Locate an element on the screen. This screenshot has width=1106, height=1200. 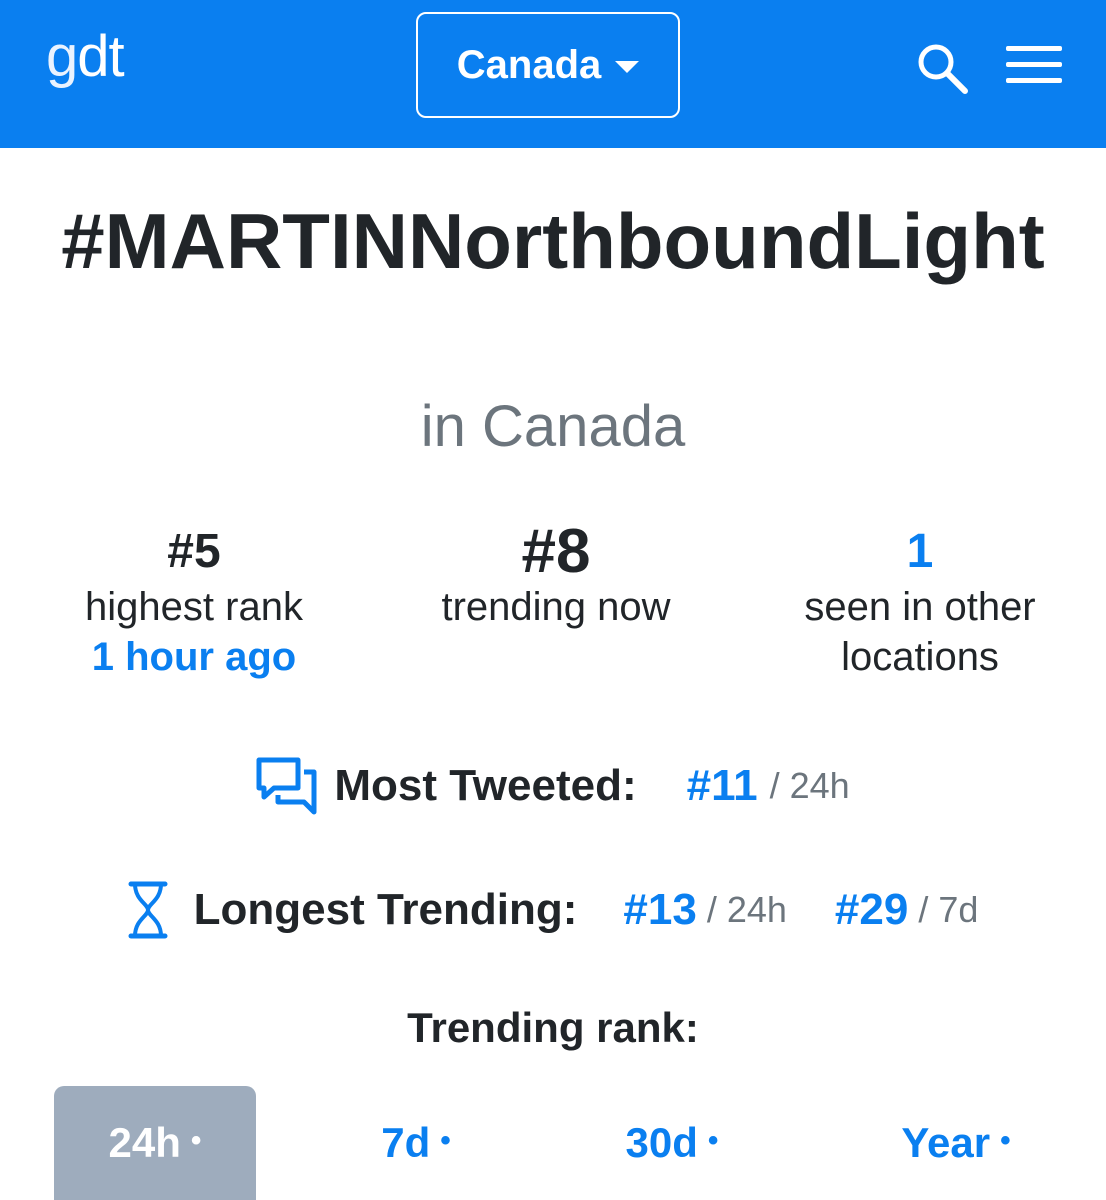
tab-7d-label: 7d is located at coordinates (406, 1142).